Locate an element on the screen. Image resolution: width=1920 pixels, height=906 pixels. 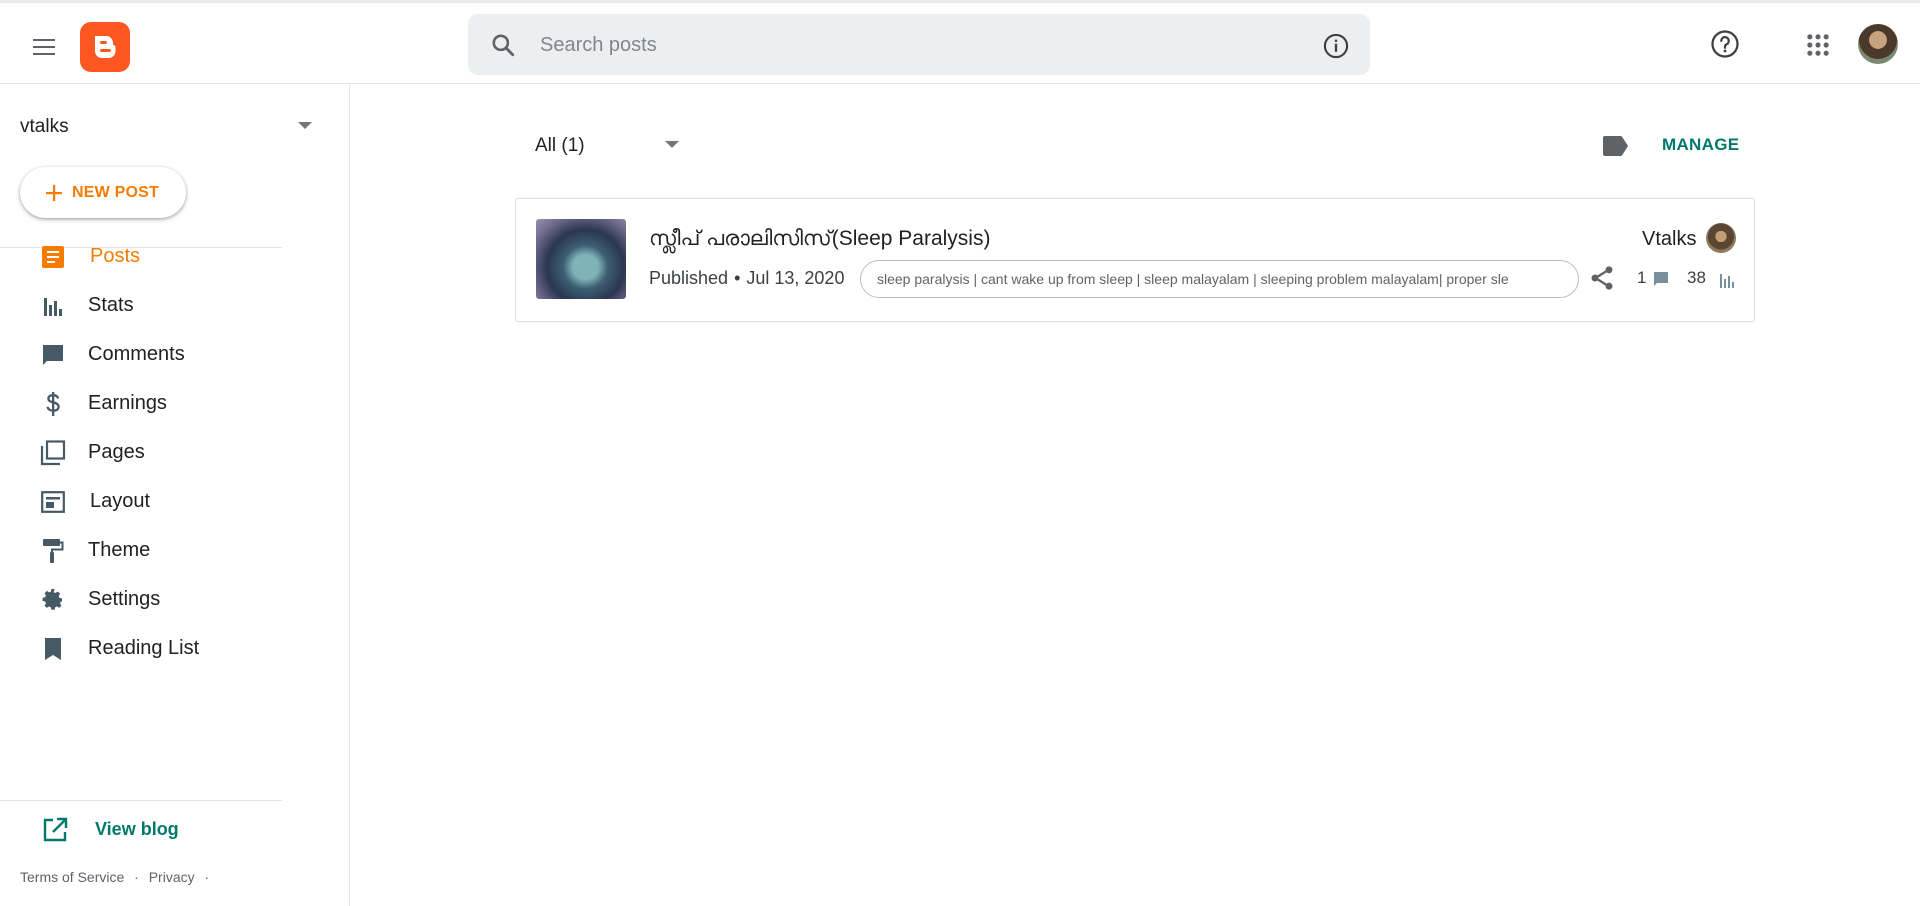
sidebar-item-label: Theme is located at coordinates (119, 549).